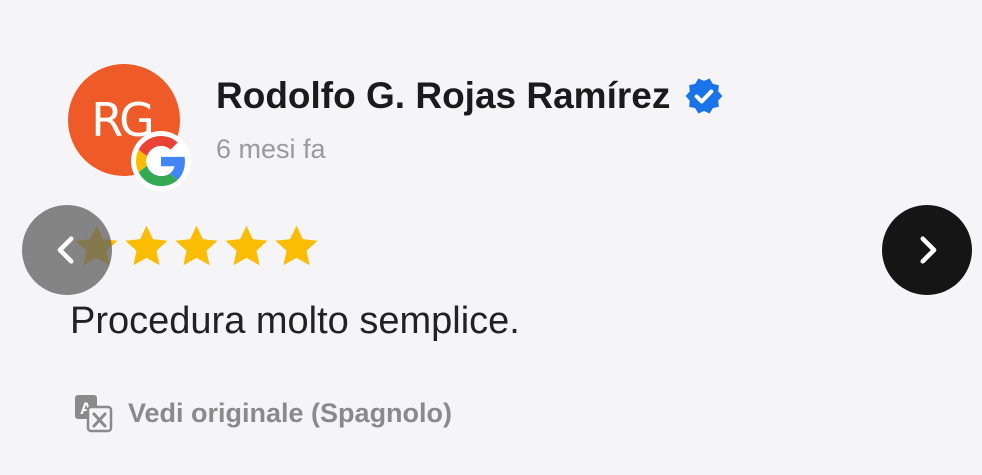 The height and width of the screenshot is (475, 982). I want to click on chevron-right-icon, so click(928, 250).